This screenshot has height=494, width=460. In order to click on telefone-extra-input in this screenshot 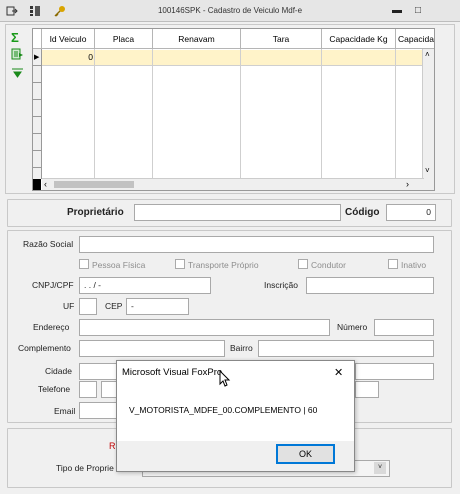, I will do `click(367, 389)`.